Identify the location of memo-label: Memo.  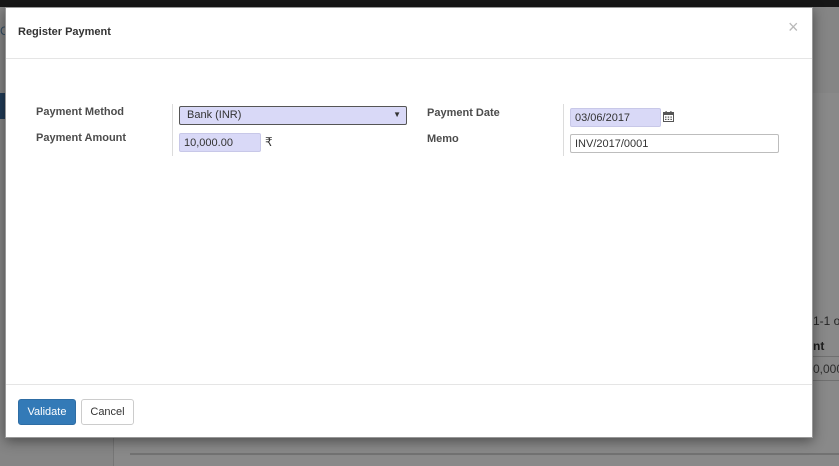
(443, 139).